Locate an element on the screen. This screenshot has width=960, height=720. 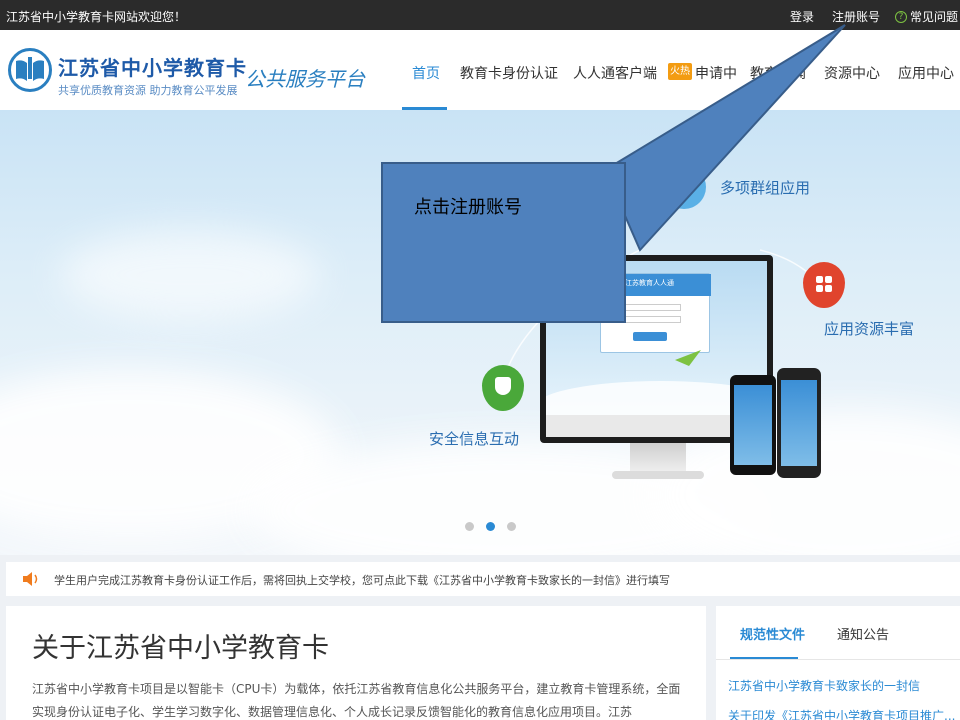
side-link-letter: 江苏省中小学教育卡致家长的一封信 is located at coordinates (824, 685).